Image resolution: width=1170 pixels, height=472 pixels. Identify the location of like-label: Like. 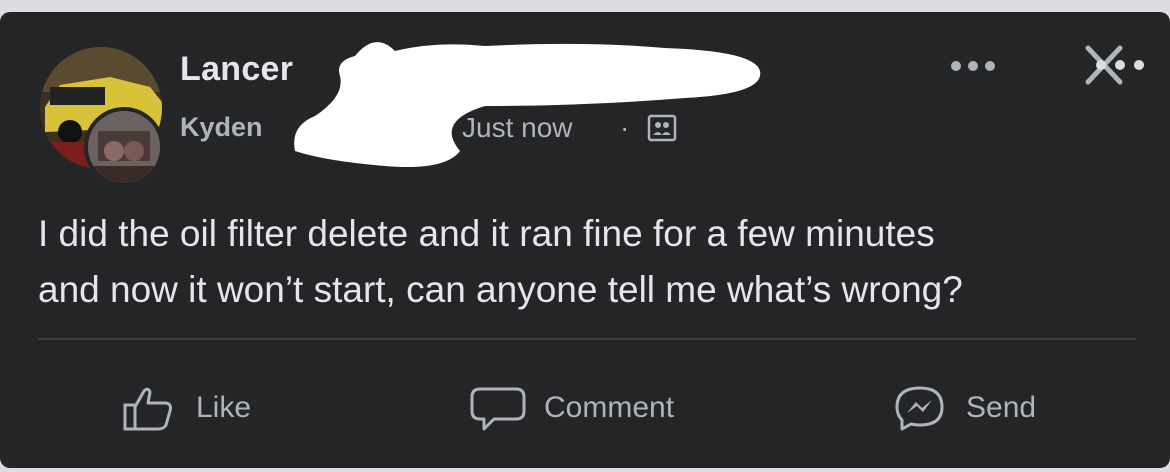
(224, 407).